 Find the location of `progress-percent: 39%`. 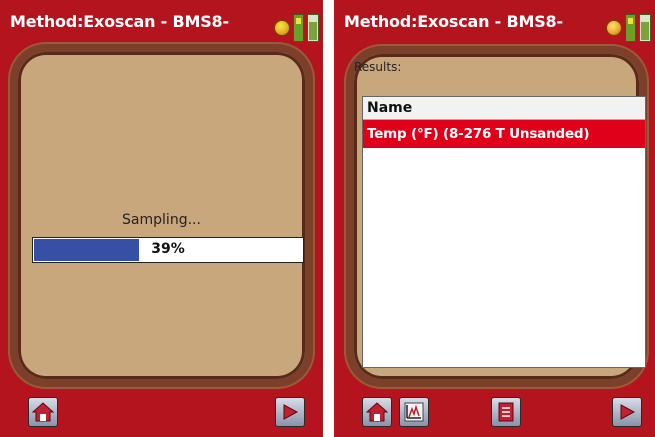

progress-percent: 39% is located at coordinates (168, 249).